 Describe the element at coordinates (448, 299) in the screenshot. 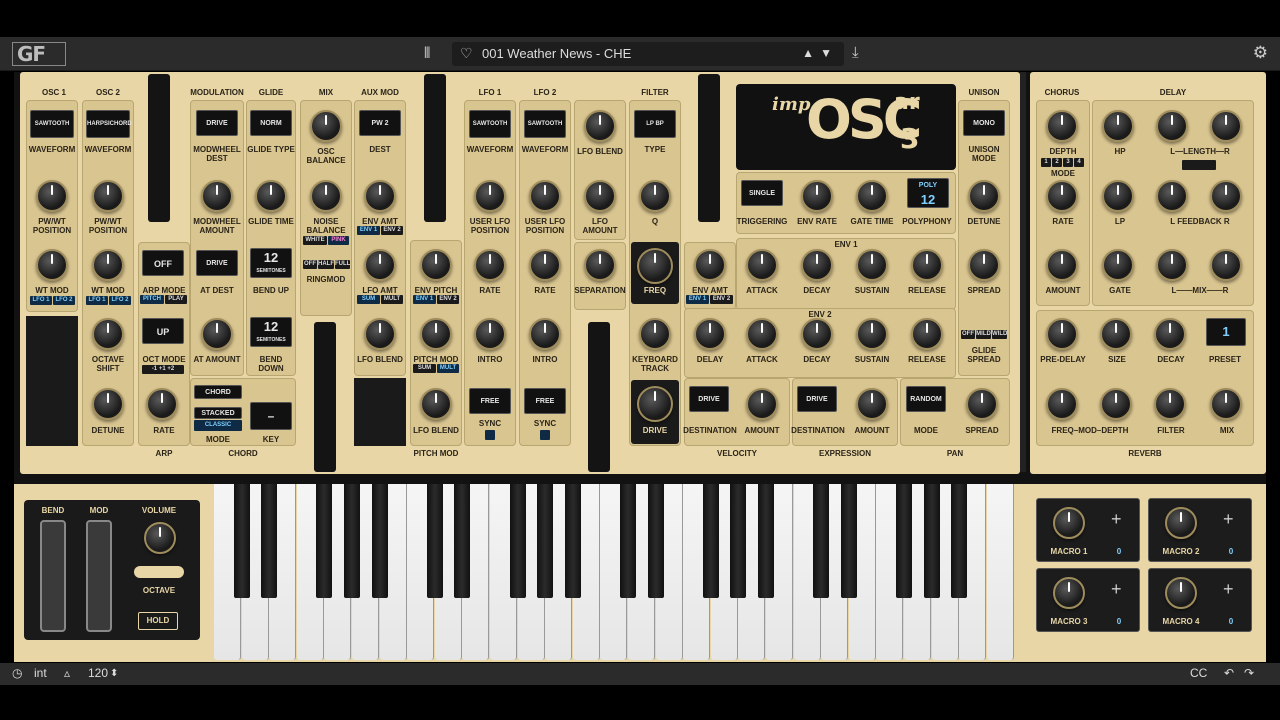

I see `pitchmod-env2-tag: ENV 2` at that location.